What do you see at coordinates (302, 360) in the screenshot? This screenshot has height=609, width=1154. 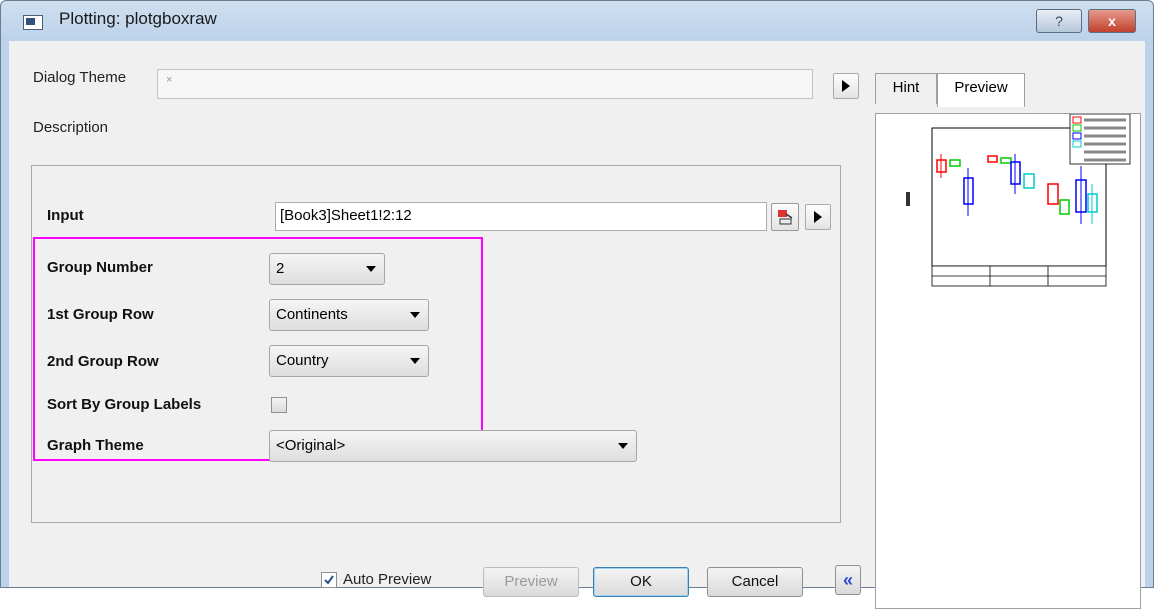 I see `second-group-row-value: Country` at bounding box center [302, 360].